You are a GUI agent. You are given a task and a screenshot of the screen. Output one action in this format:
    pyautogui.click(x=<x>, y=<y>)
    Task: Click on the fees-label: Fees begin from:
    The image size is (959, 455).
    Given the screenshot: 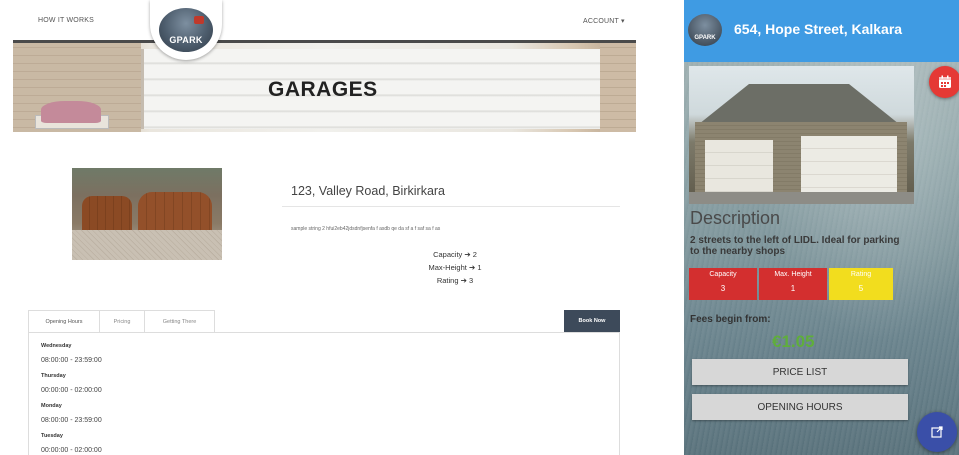 What is the action you would take?
    pyautogui.click(x=730, y=319)
    